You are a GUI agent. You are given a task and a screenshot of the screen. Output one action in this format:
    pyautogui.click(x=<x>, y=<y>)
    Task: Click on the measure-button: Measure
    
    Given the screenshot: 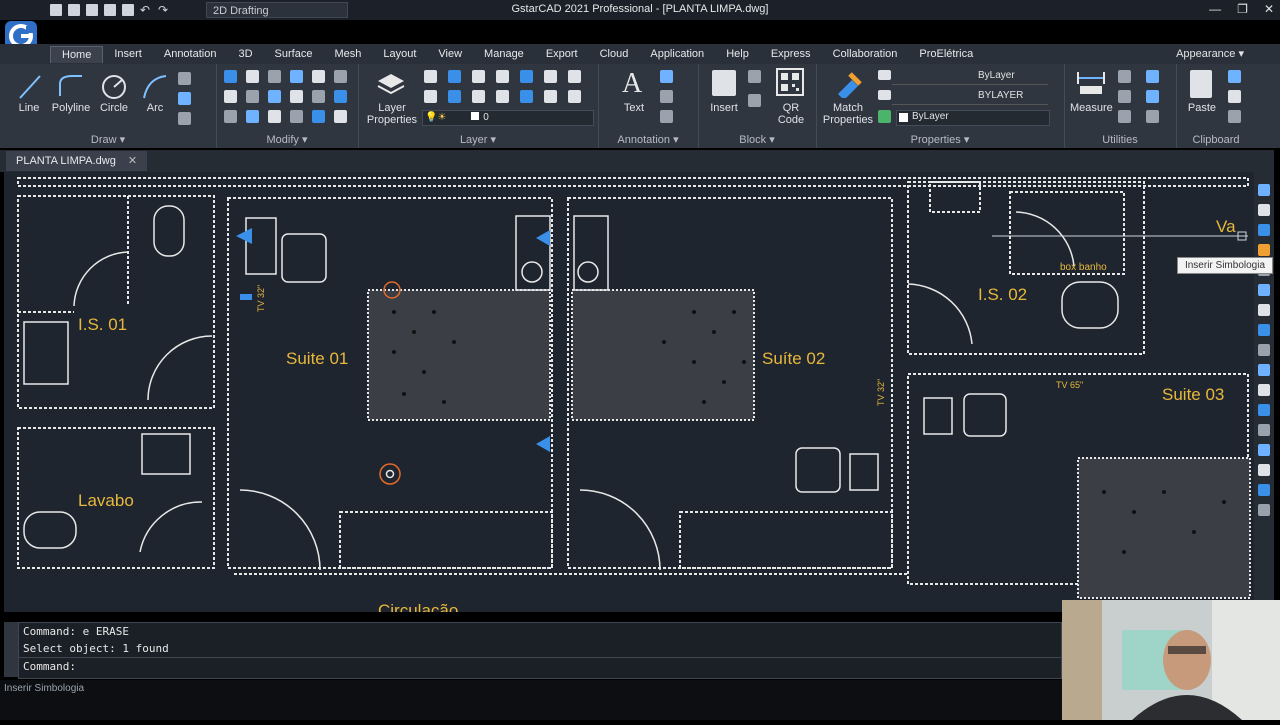 What is the action you would take?
    pyautogui.click(x=1091, y=108)
    